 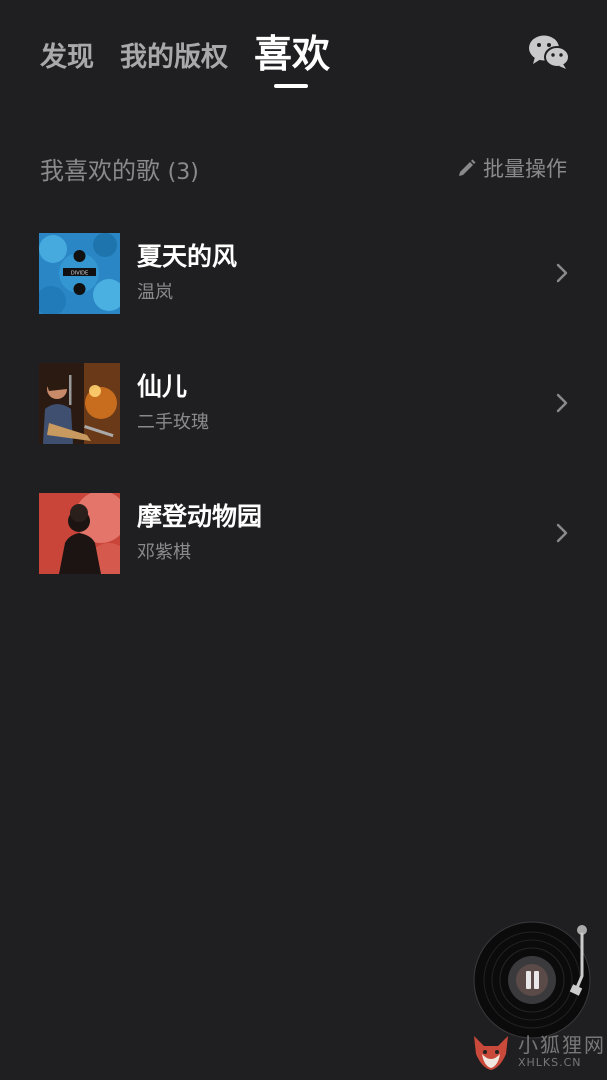 What do you see at coordinates (100, 170) in the screenshot?
I see `section-title-text: 我喜欢的歌` at bounding box center [100, 170].